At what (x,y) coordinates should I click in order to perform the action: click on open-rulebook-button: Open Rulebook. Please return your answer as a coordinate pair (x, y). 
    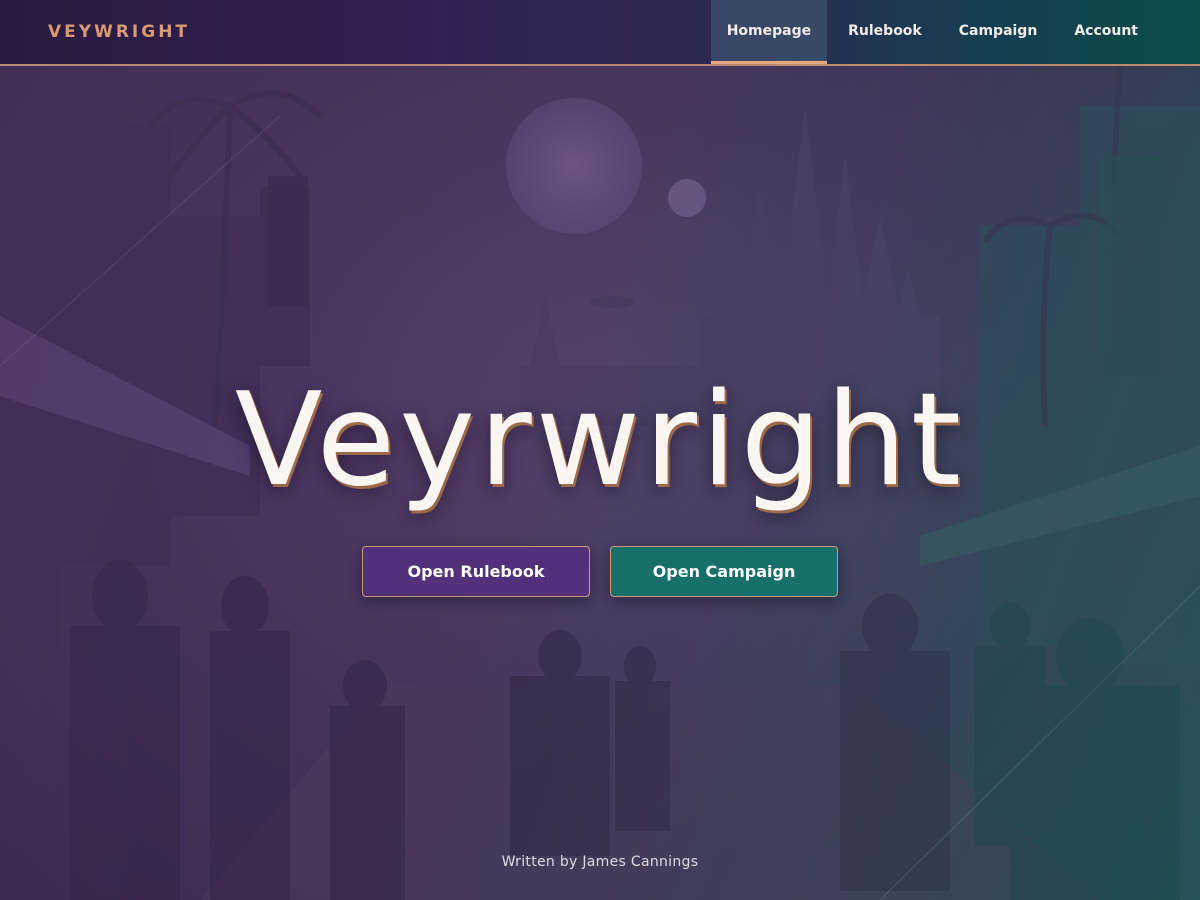
    Looking at the image, I should click on (476, 571).